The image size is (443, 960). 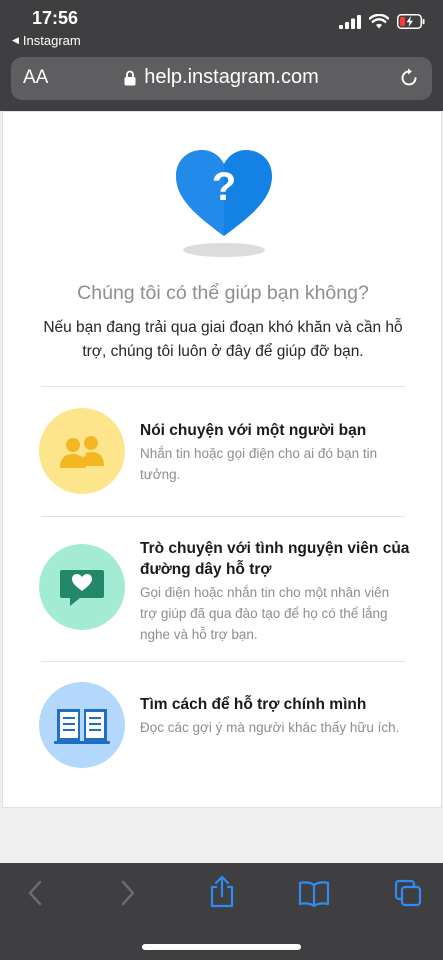 I want to click on chat-heart-icon, so click(x=82, y=588).